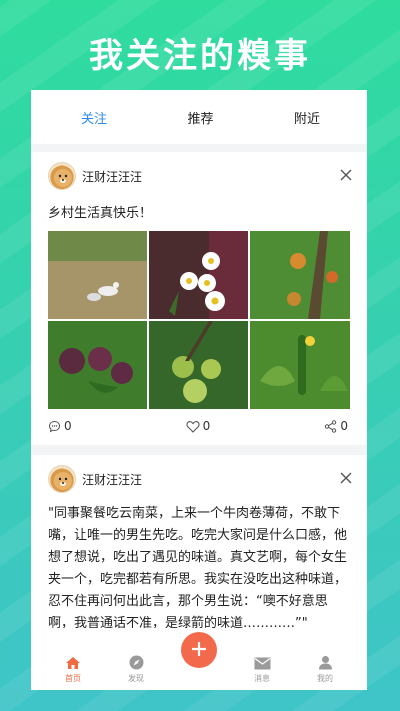 The image size is (400, 711). What do you see at coordinates (262, 678) in the screenshot?
I see `nav-messages-label: 消息` at bounding box center [262, 678].